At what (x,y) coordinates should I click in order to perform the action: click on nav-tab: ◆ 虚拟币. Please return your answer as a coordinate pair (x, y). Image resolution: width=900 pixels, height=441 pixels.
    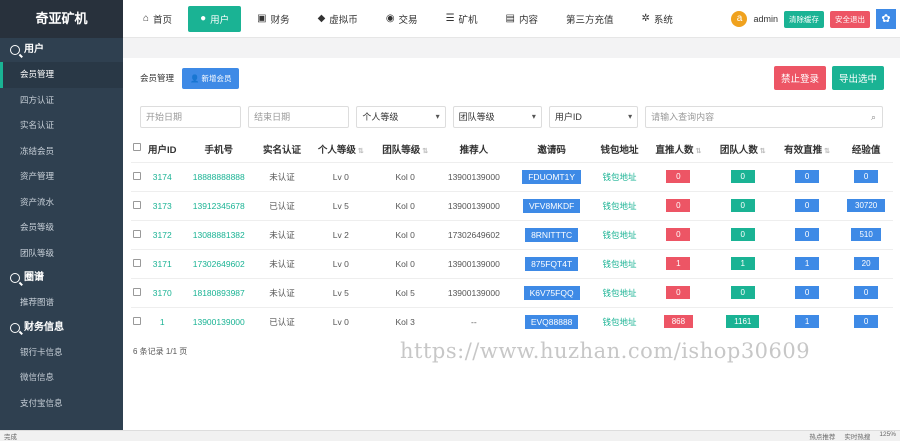
    Looking at the image, I should click on (338, 19).